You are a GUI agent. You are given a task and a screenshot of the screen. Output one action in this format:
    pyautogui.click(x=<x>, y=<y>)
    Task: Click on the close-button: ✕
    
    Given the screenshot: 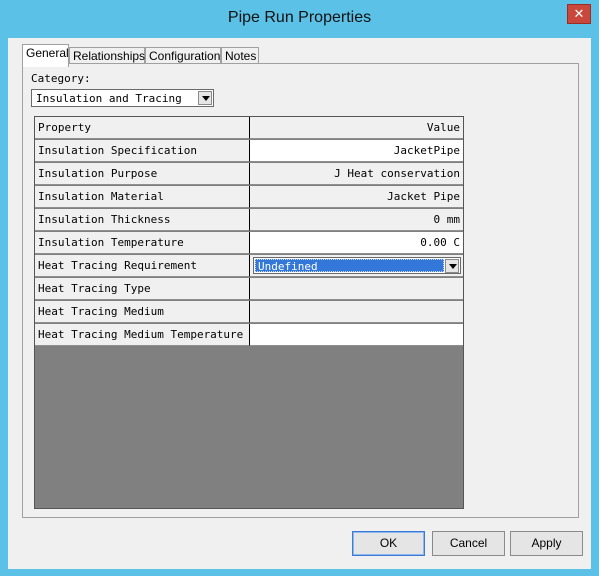 What is the action you would take?
    pyautogui.click(x=579, y=14)
    